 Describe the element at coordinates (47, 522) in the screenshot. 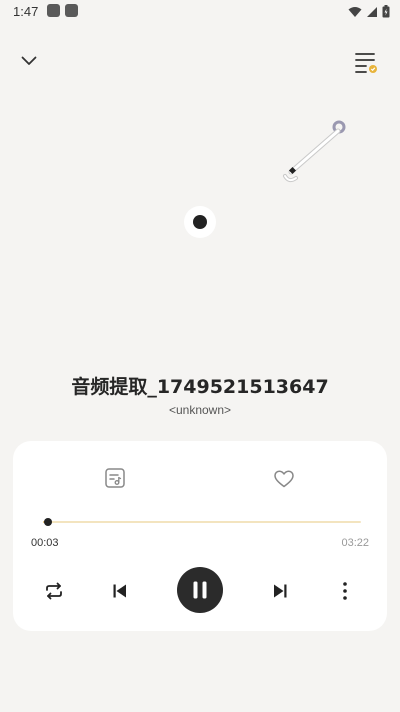

I see `progress-thumb` at that location.